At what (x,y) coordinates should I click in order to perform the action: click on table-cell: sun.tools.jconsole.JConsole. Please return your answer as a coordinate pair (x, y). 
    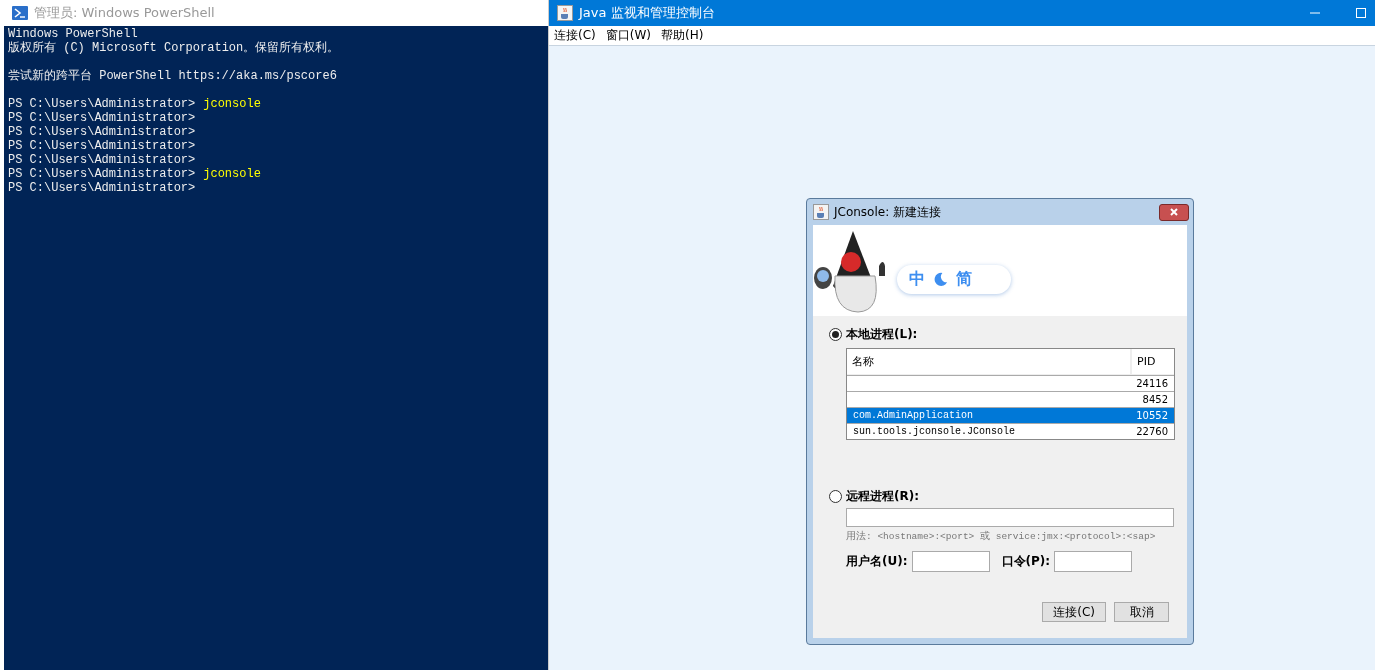
    Looking at the image, I should click on (934, 431).